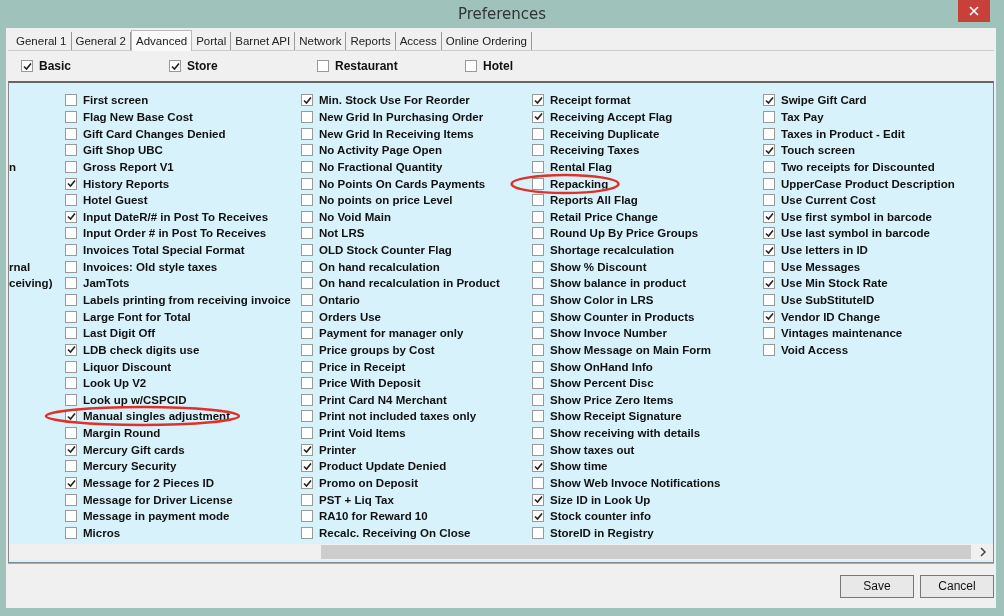 The image size is (1004, 616). I want to click on dialog-button: Save, so click(877, 586).